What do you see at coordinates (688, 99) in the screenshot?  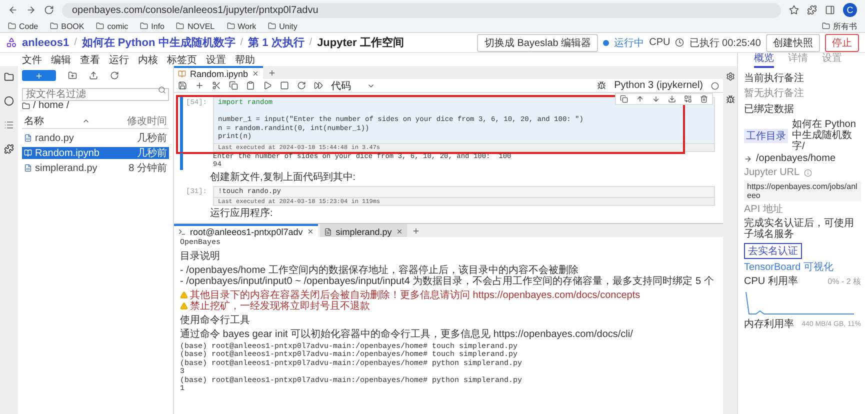 I see `merge-icon` at bounding box center [688, 99].